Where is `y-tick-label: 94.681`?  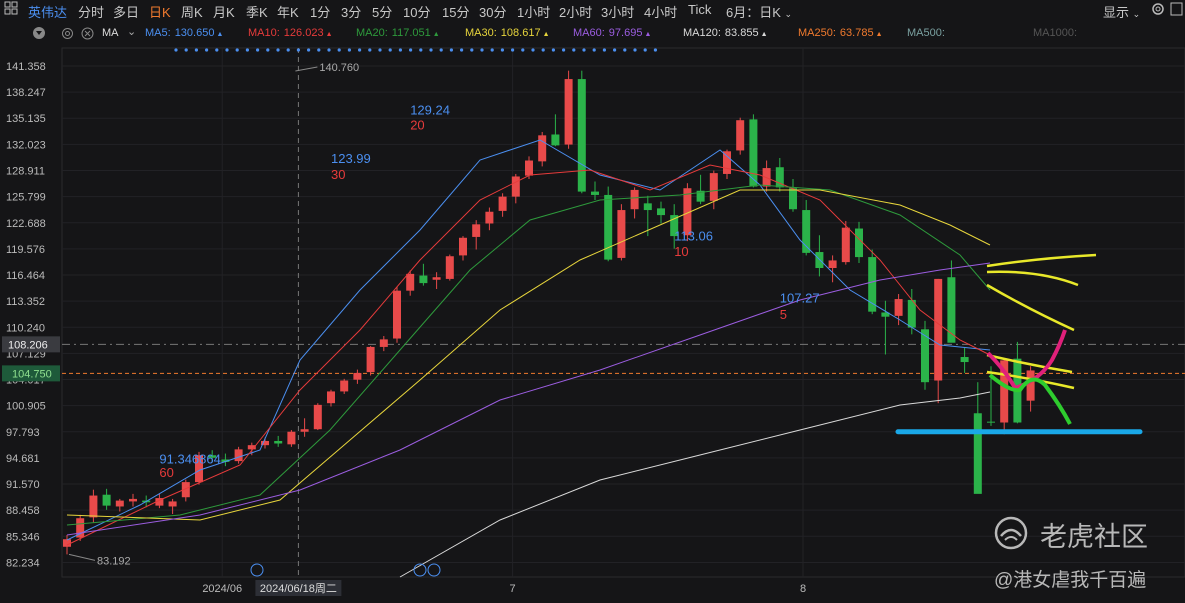 y-tick-label: 94.681 is located at coordinates (23, 459).